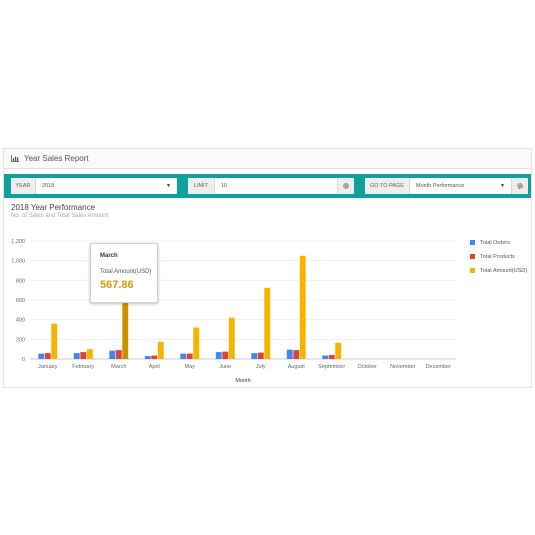 This screenshot has height=535, width=535. I want to click on tooltip-title: March, so click(109, 256).